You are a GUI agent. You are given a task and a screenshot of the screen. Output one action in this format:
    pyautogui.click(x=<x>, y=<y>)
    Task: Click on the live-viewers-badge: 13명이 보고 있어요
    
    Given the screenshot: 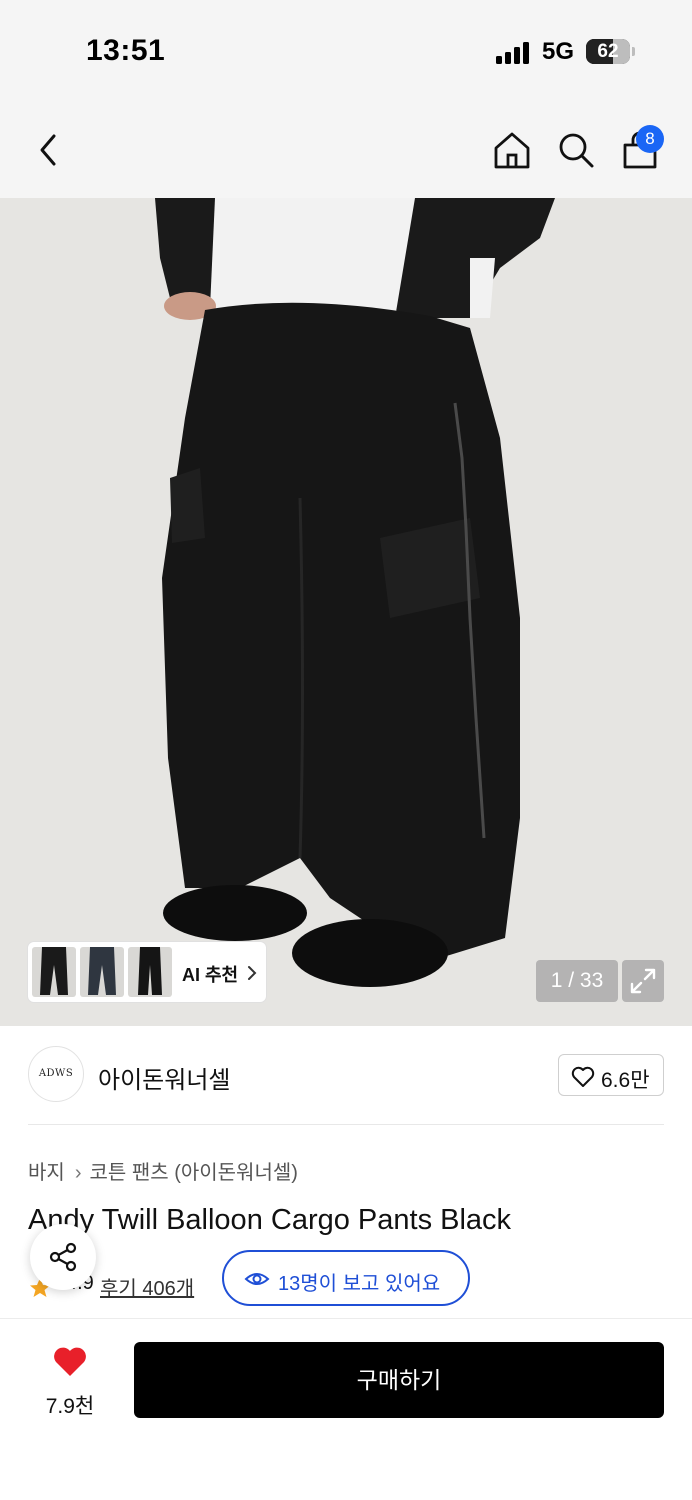 What is the action you would take?
    pyautogui.click(x=346, y=1278)
    